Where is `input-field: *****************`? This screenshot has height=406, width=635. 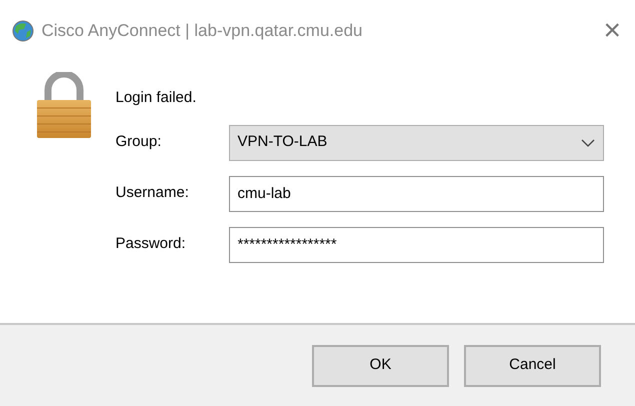
input-field: ***************** is located at coordinates (416, 244).